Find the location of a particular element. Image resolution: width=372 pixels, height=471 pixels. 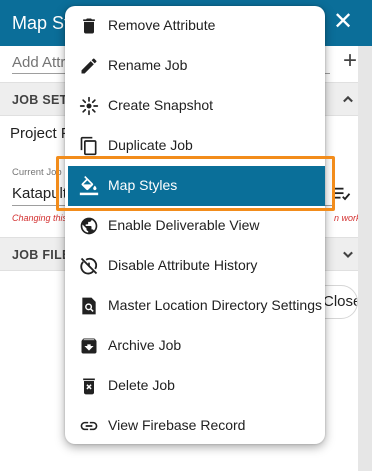

add-icon: + is located at coordinates (350, 61).